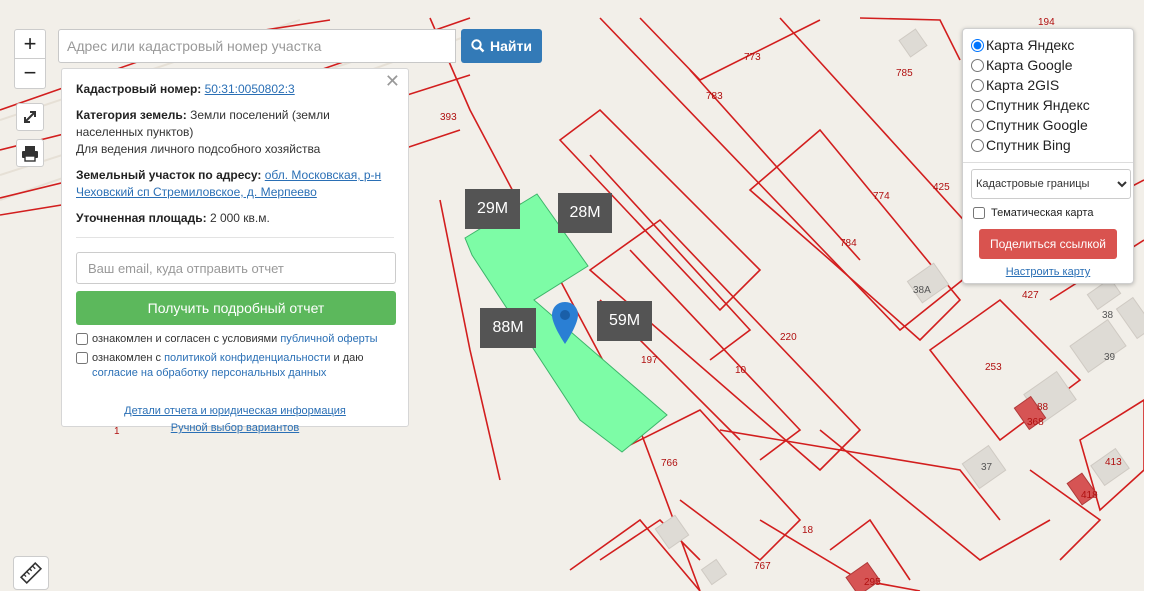  What do you see at coordinates (872, 582) in the screenshot?
I see `parcel-number-label: 295` at bounding box center [872, 582].